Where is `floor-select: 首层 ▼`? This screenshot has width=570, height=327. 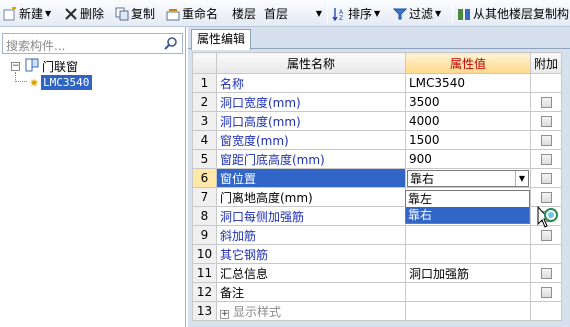
floor-select: 首层 ▼ is located at coordinates (293, 13).